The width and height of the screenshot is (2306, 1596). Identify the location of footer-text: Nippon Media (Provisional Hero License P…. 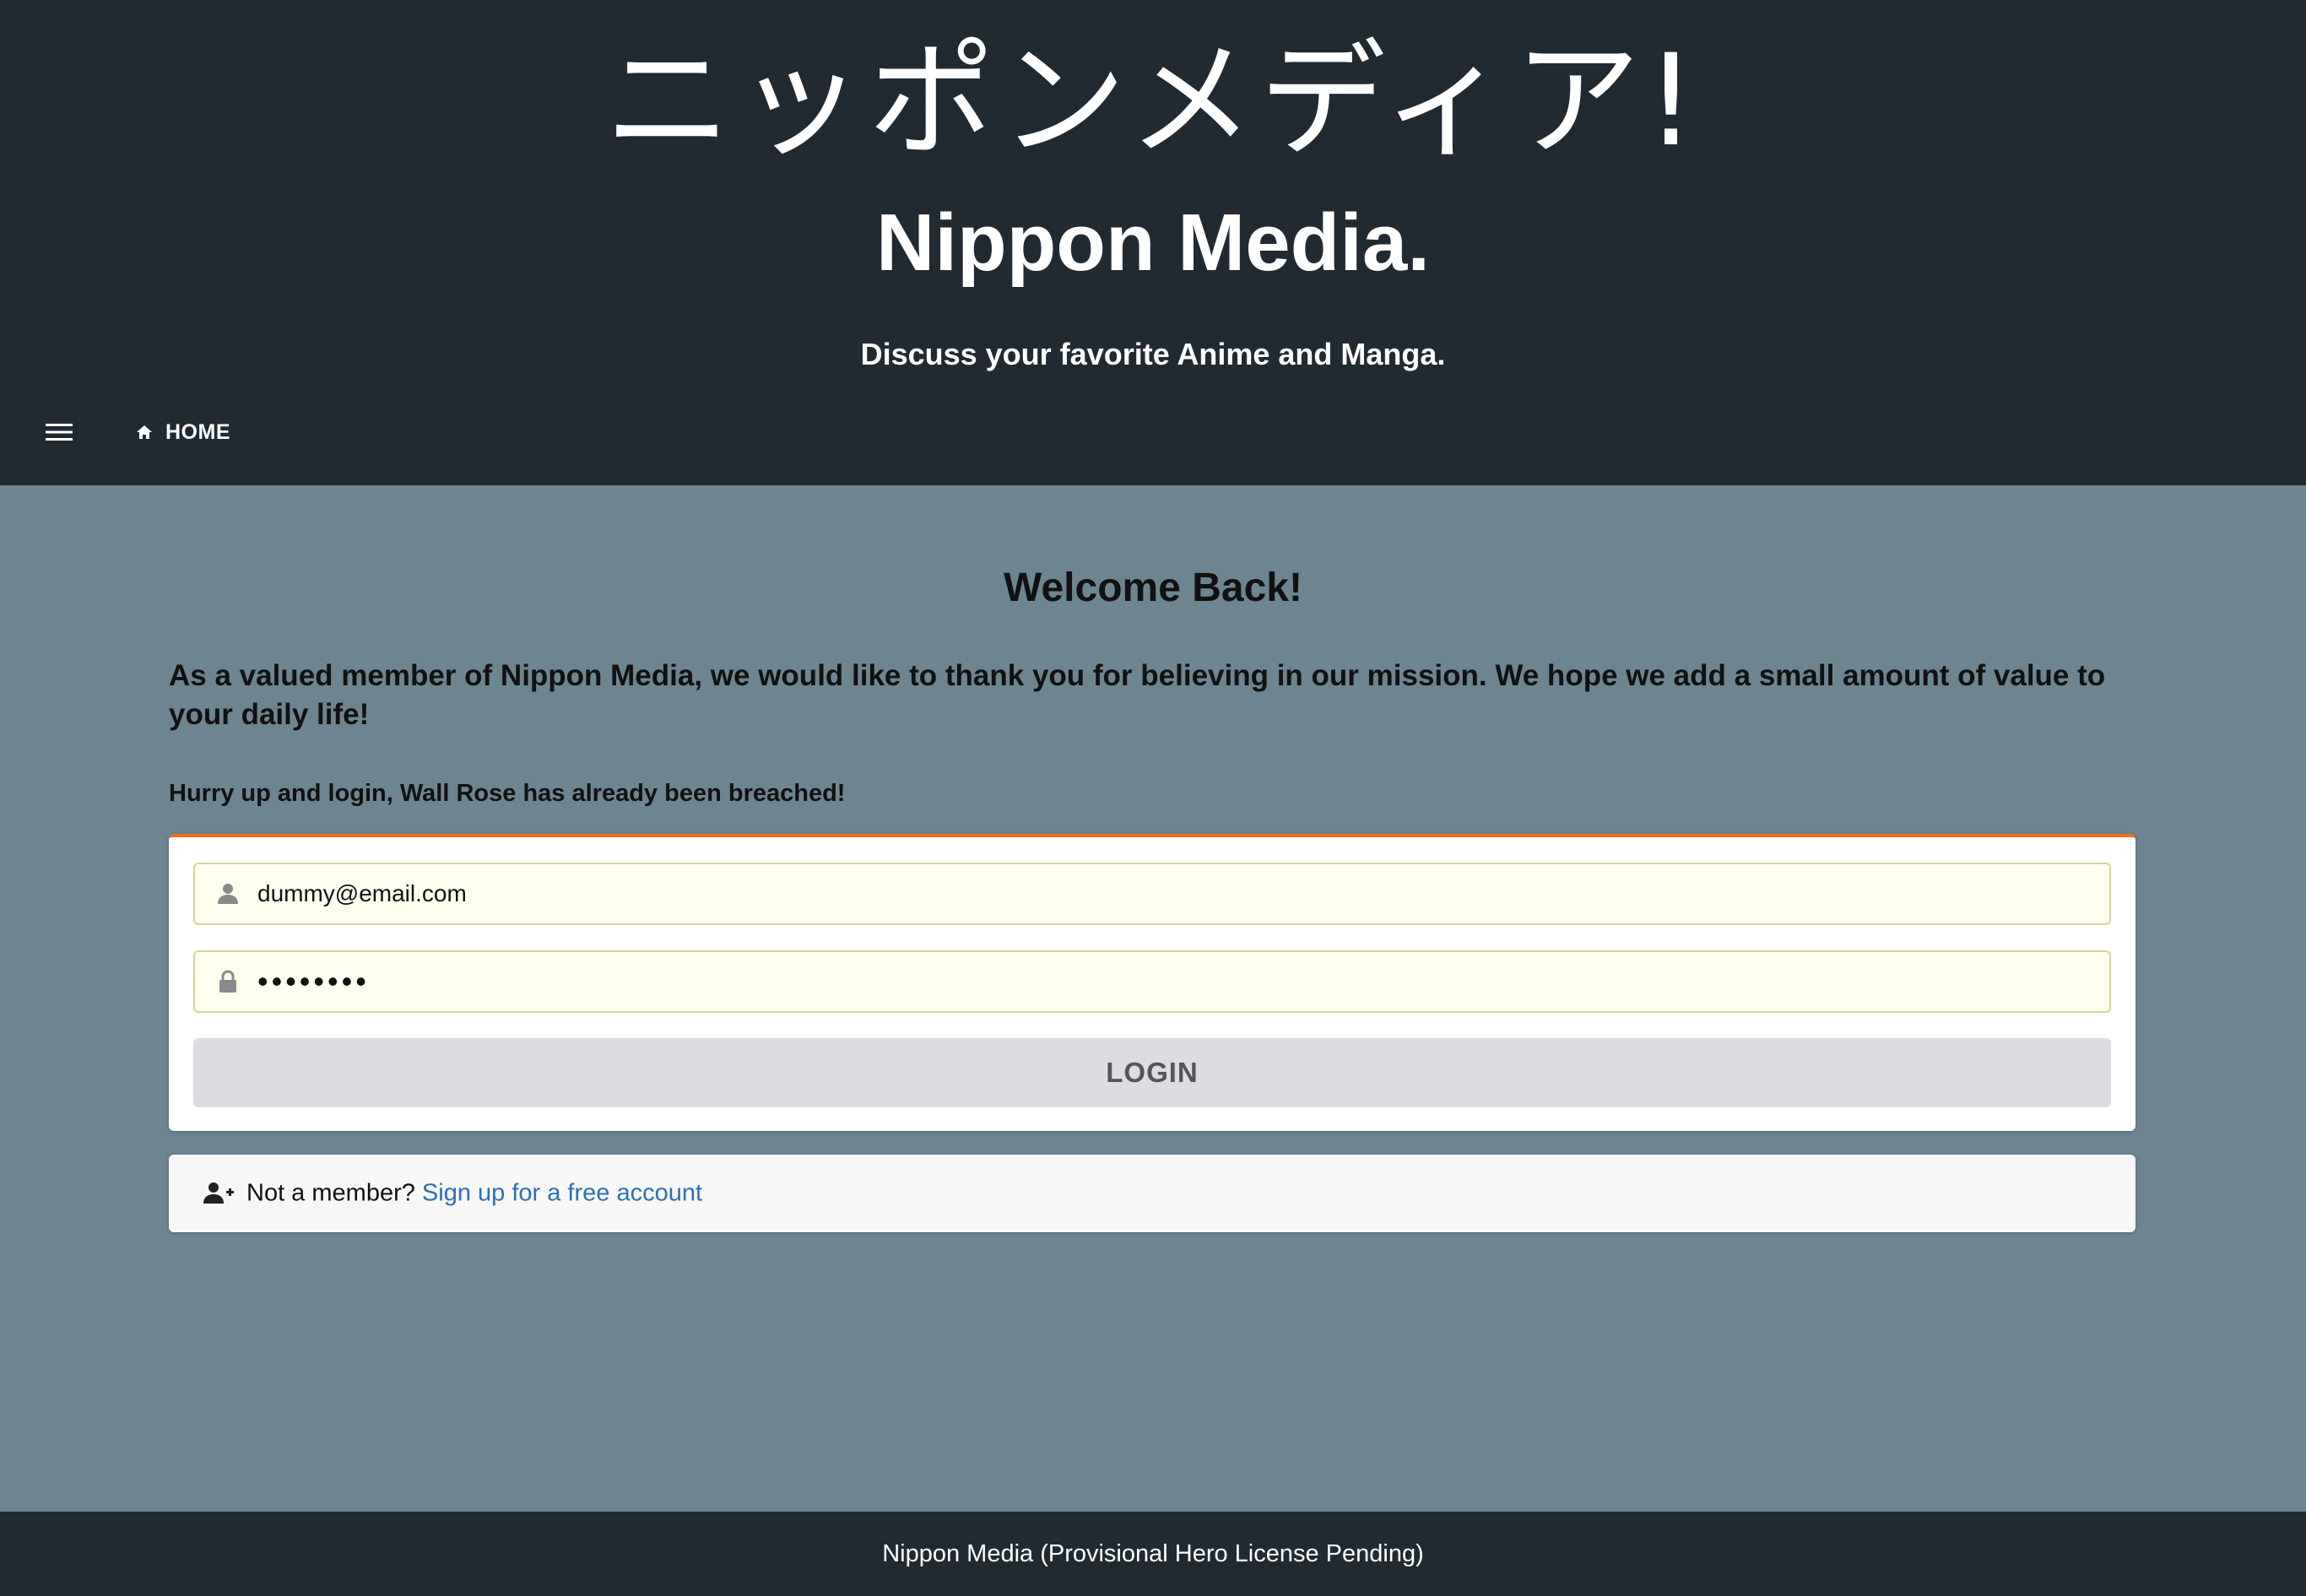
(1153, 1553).